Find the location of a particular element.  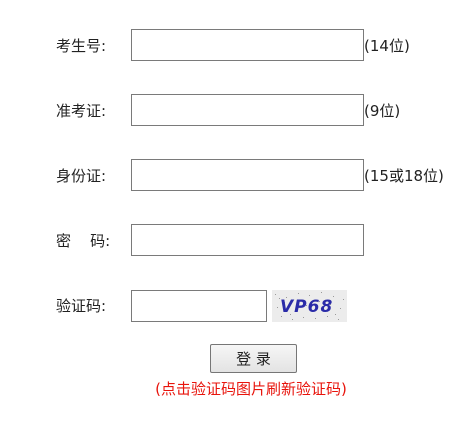

exam-number-input is located at coordinates (247, 45).